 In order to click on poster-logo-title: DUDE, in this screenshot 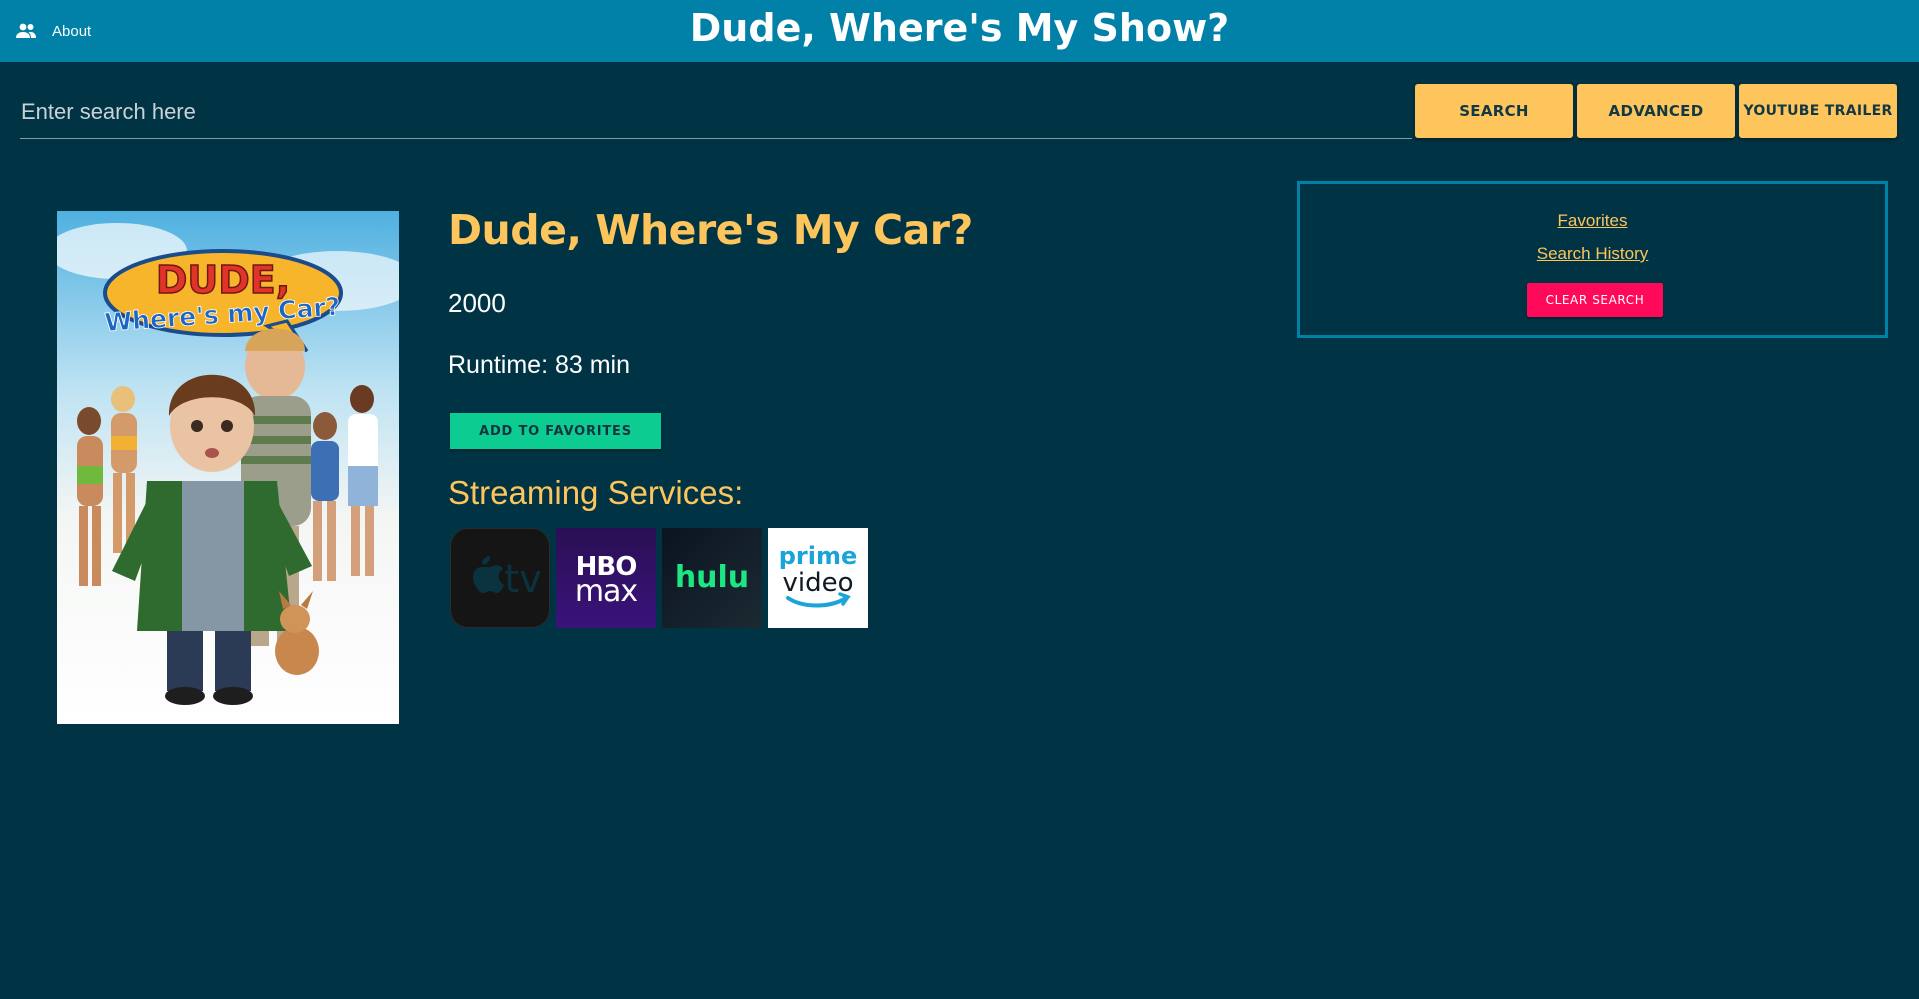, I will do `click(223, 280)`.